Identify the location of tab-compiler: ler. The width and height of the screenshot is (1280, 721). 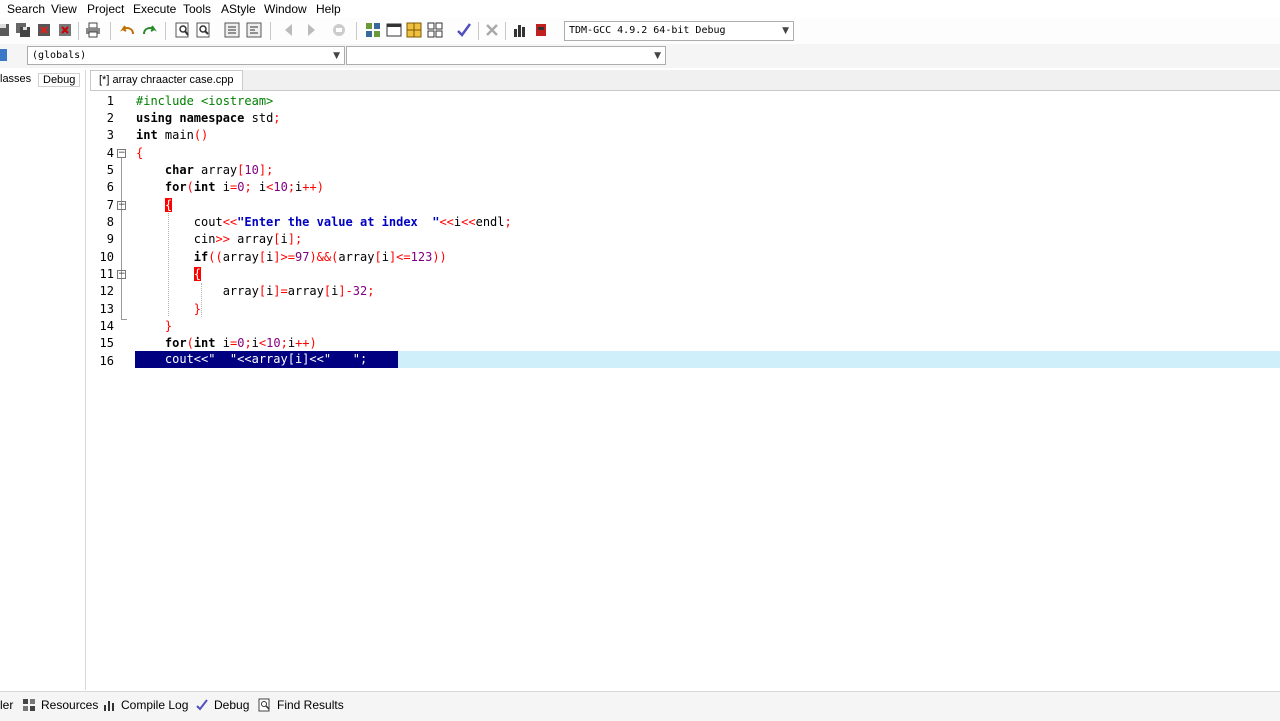
(6, 705).